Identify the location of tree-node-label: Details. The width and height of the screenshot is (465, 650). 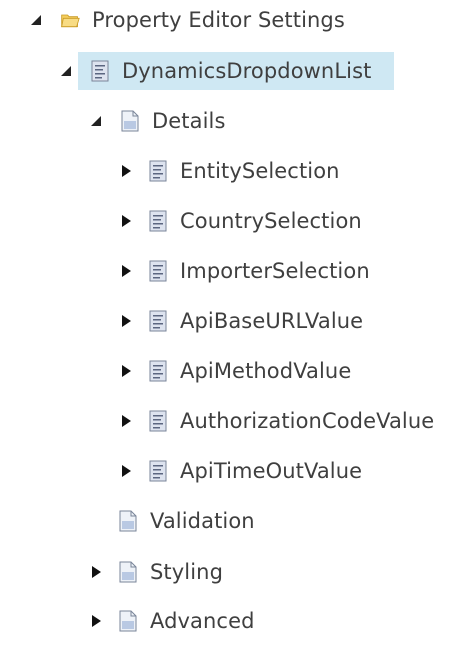
(189, 121).